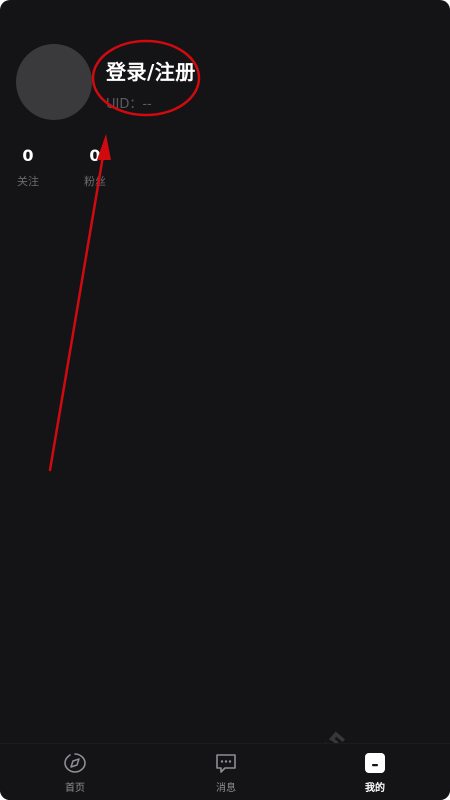 The width and height of the screenshot is (450, 800). What do you see at coordinates (375, 788) in the screenshot?
I see `tab-me-label: 我的` at bounding box center [375, 788].